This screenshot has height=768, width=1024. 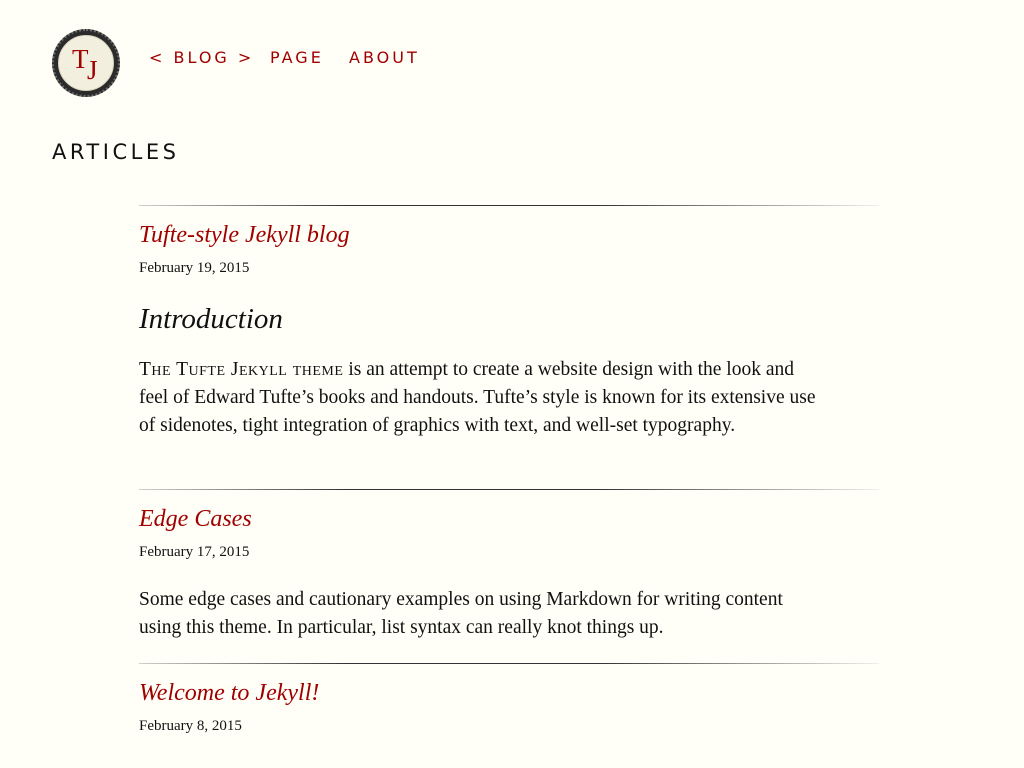 What do you see at coordinates (194, 552) in the screenshot?
I see `post-date: February 17, 2015` at bounding box center [194, 552].